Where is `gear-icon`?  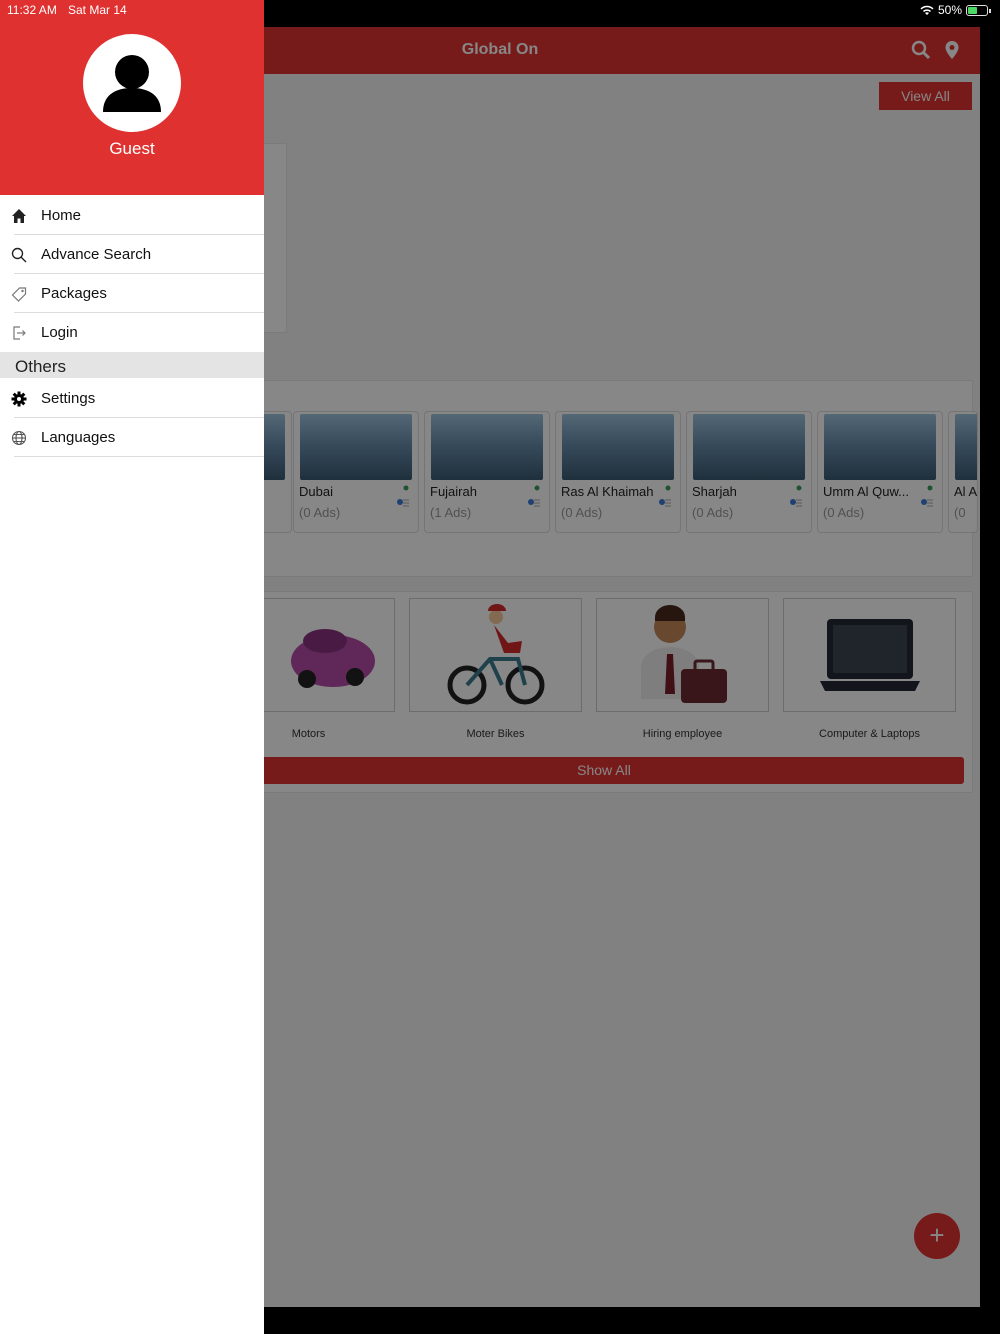 gear-icon is located at coordinates (19, 399).